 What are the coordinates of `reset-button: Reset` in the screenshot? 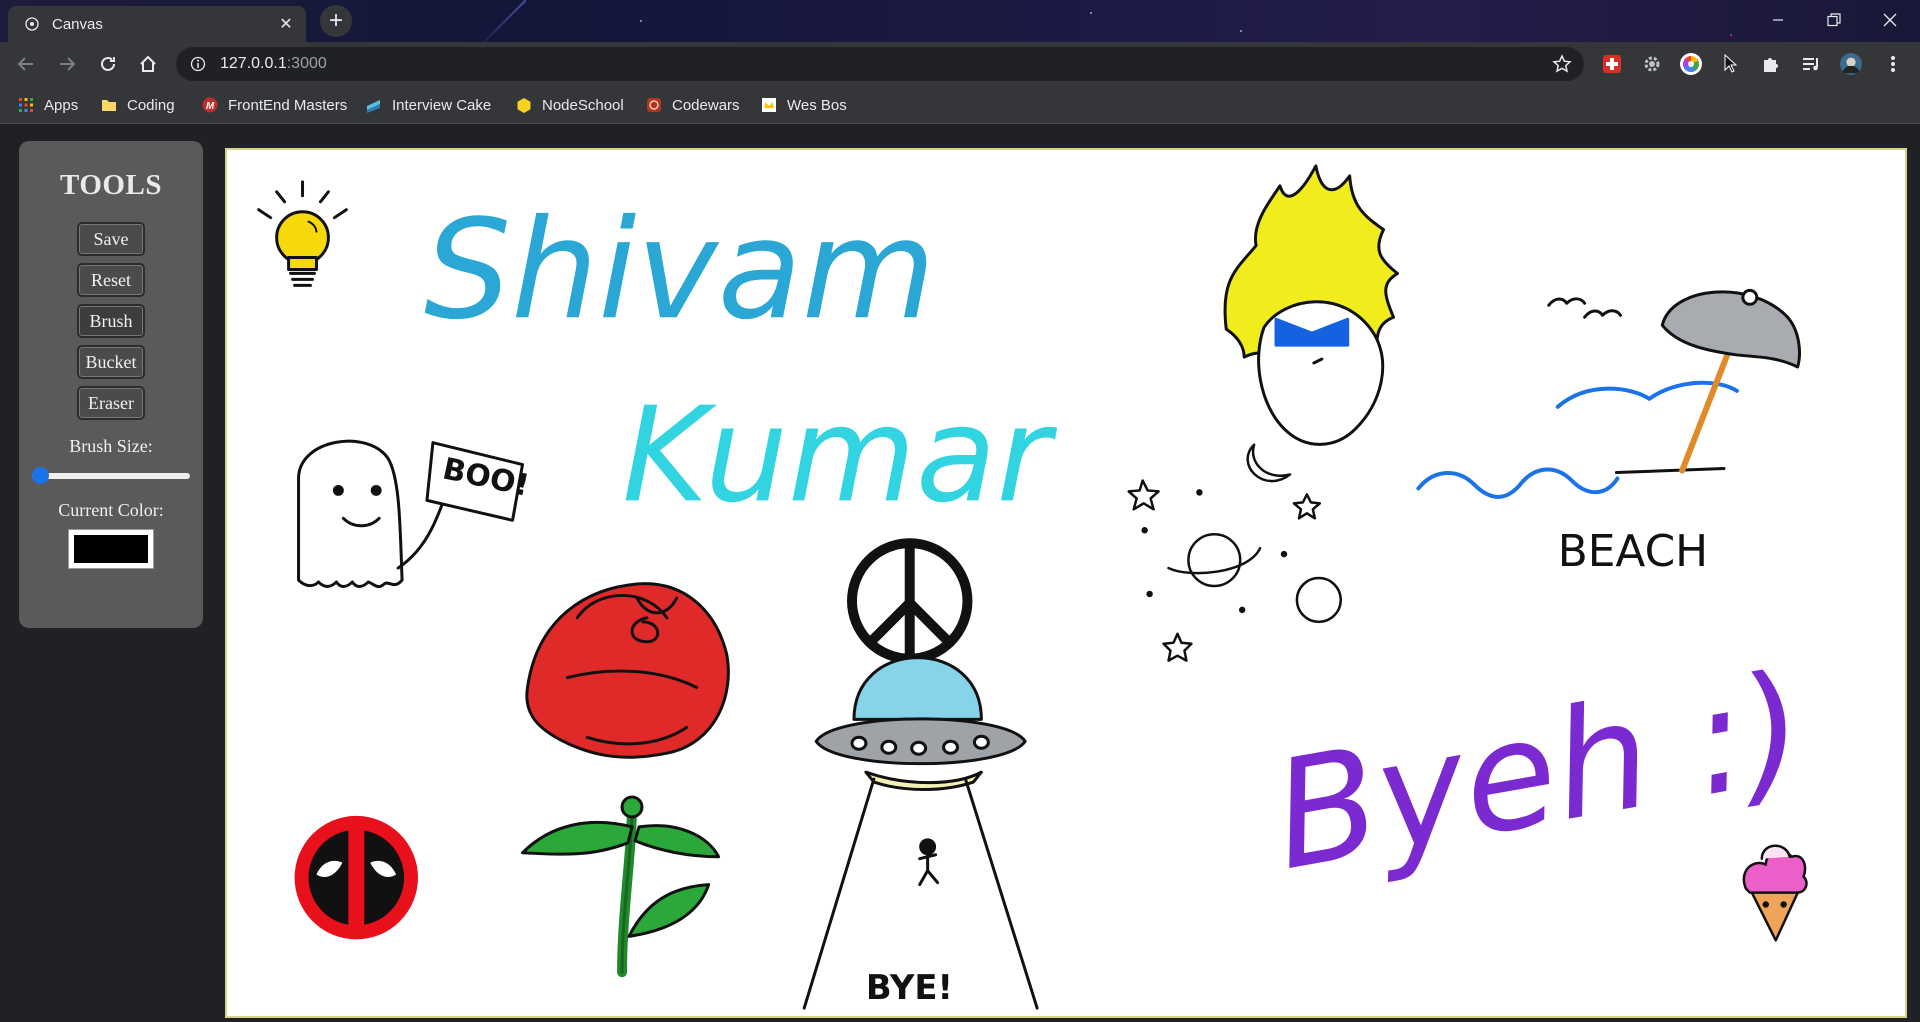 It's located at (111, 280).